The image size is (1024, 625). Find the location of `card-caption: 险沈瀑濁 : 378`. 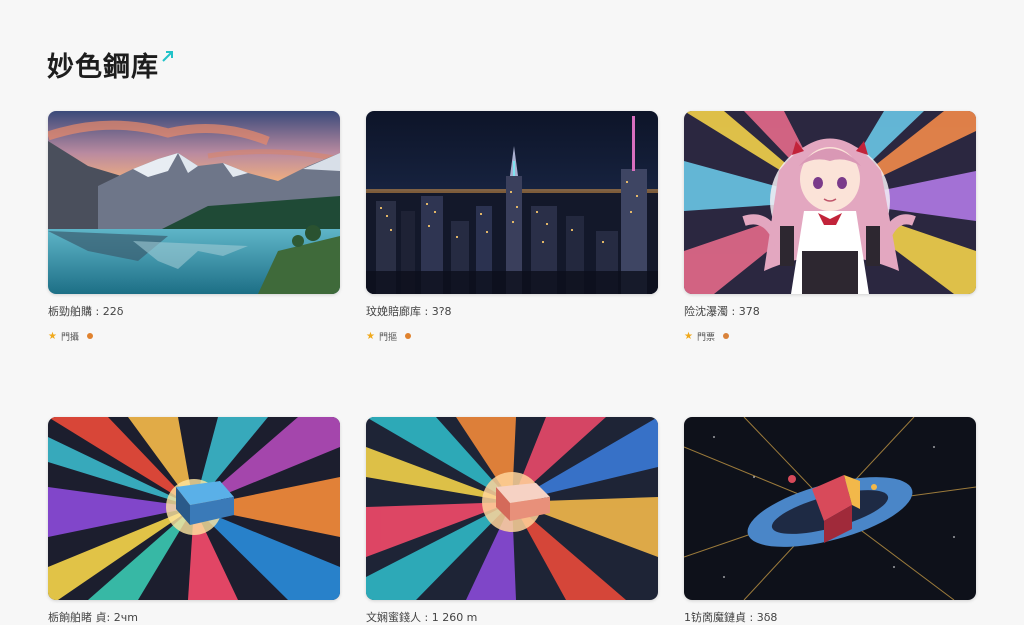

card-caption: 险沈瀑濁 : 378 is located at coordinates (722, 311).